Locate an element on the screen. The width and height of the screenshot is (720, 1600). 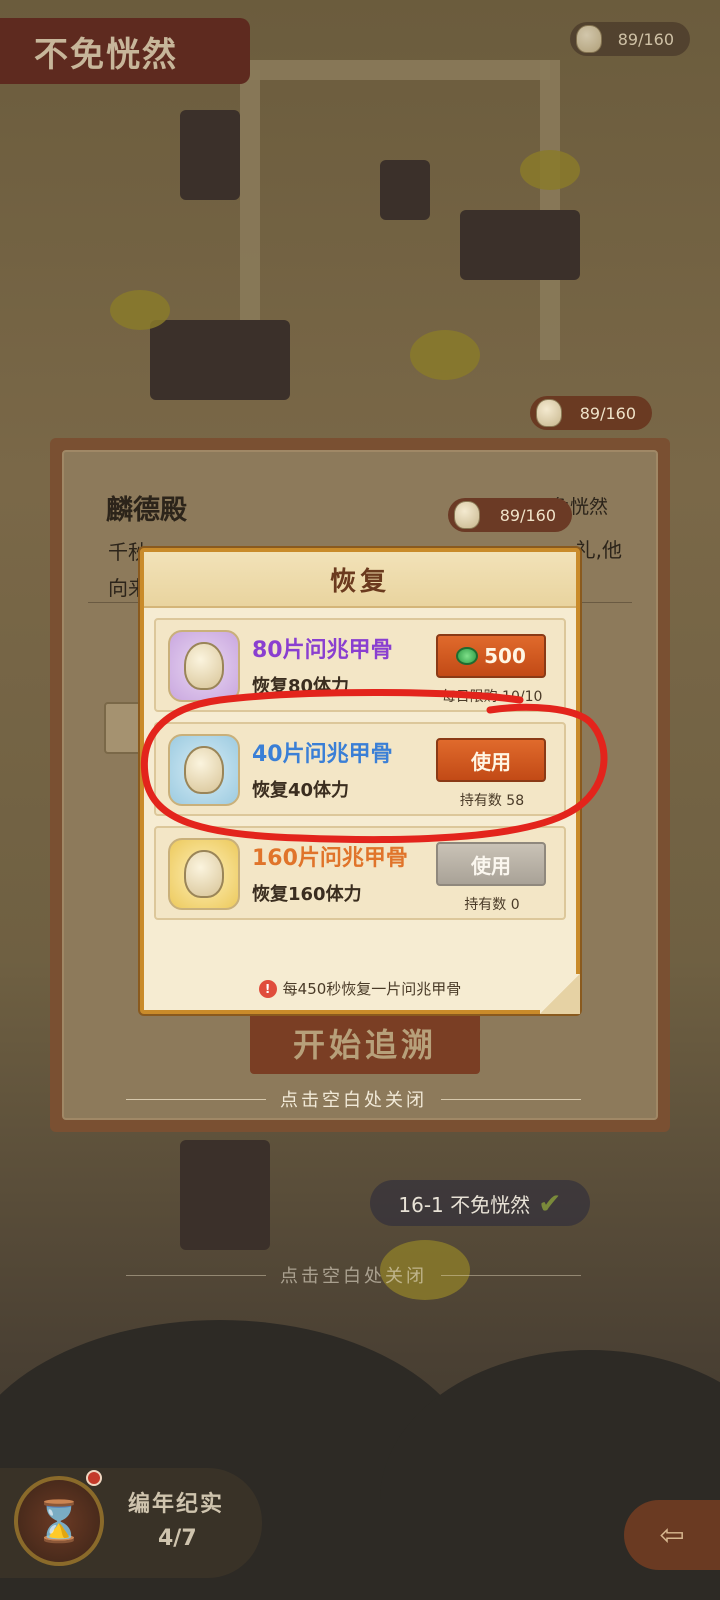
use-button: 使用 is located at coordinates (491, 760).